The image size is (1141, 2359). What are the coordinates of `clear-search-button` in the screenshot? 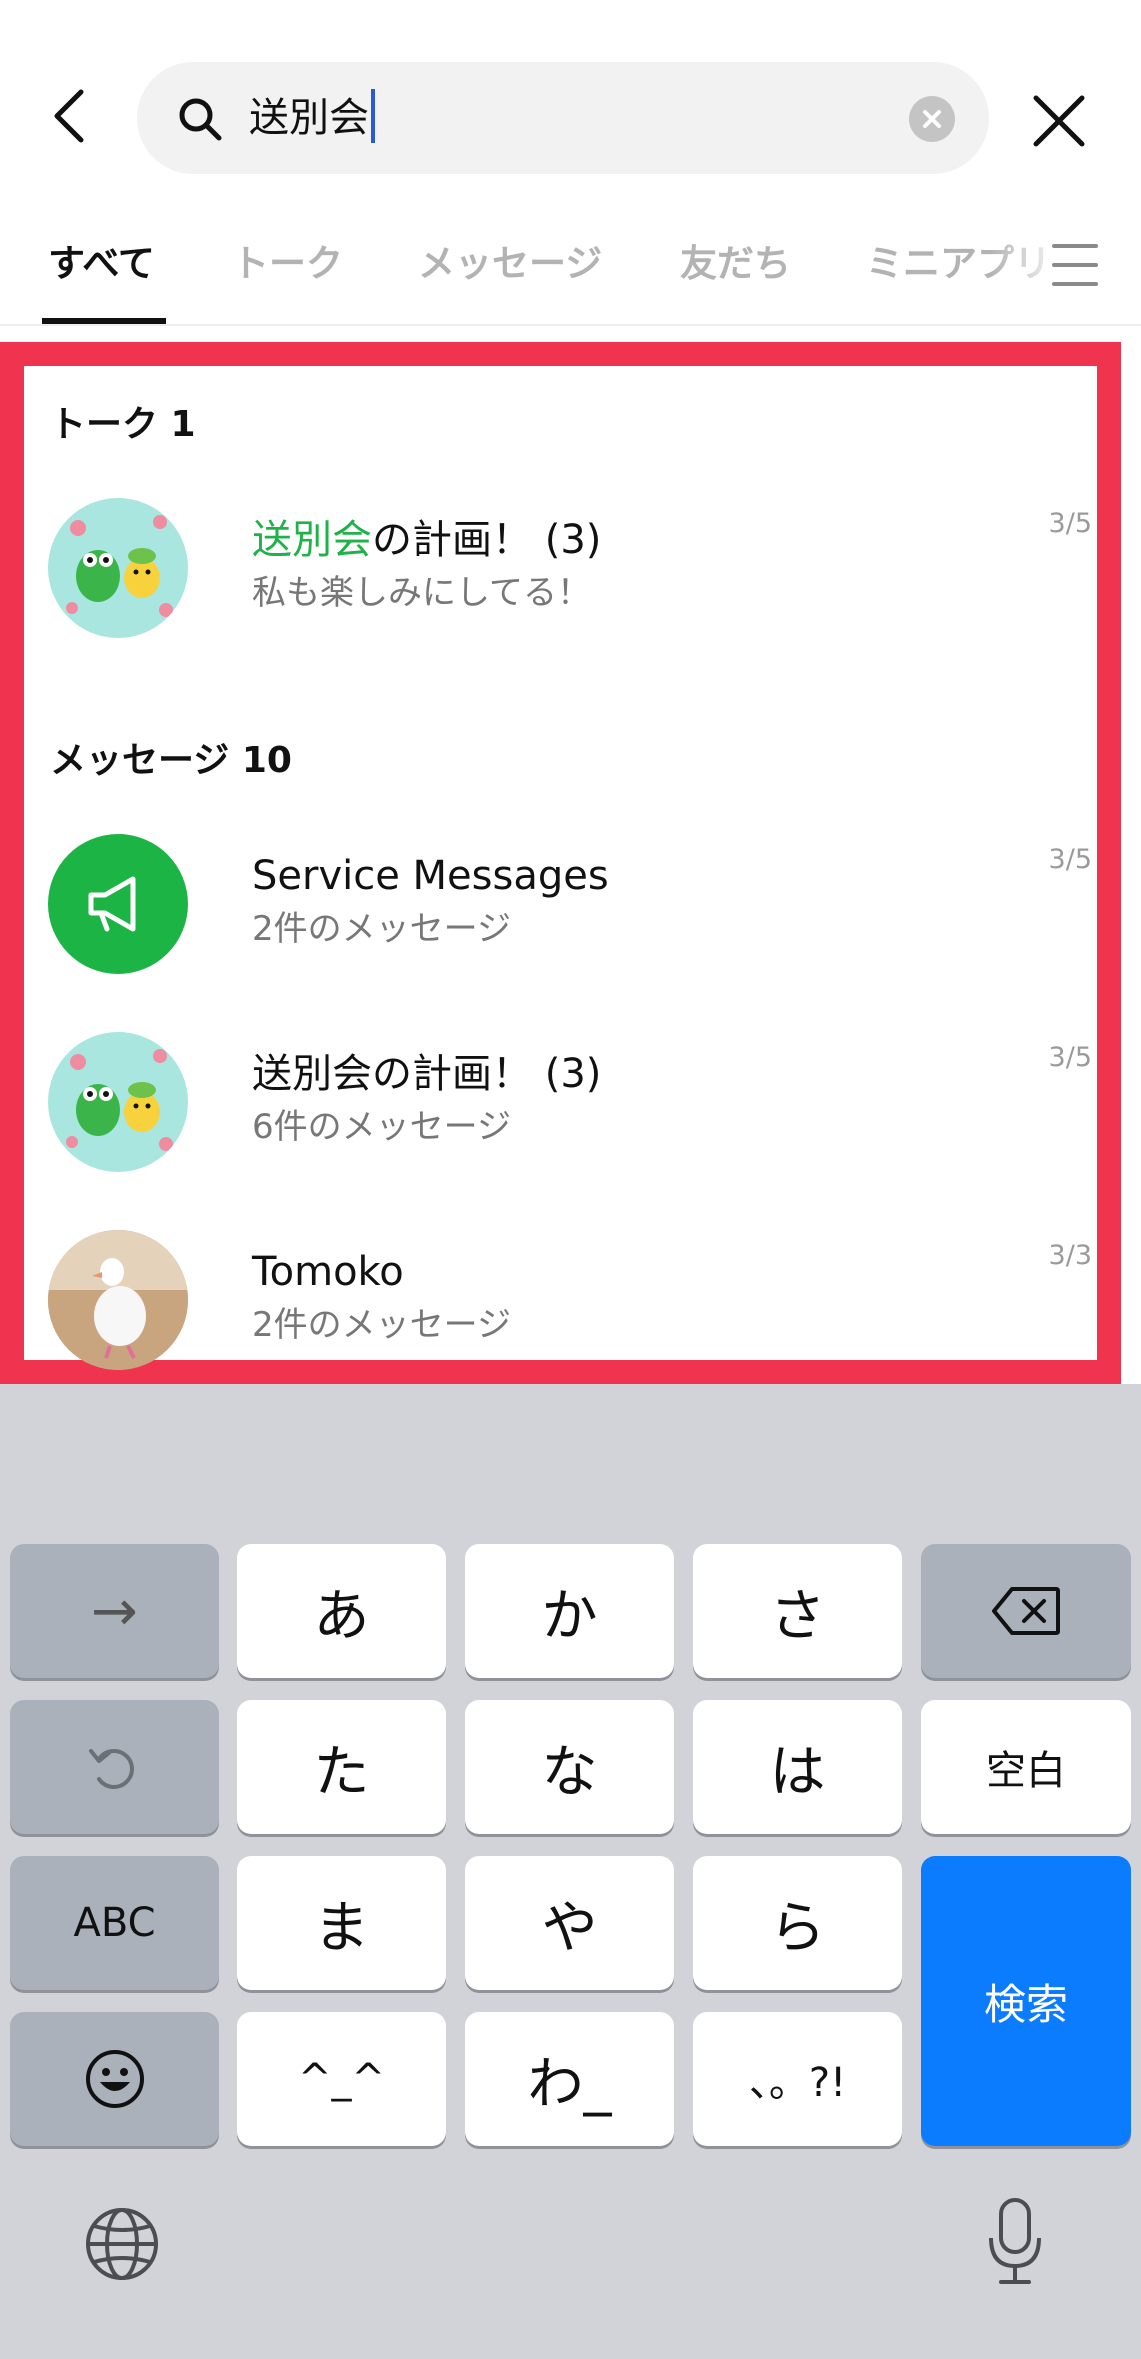 It's located at (932, 119).